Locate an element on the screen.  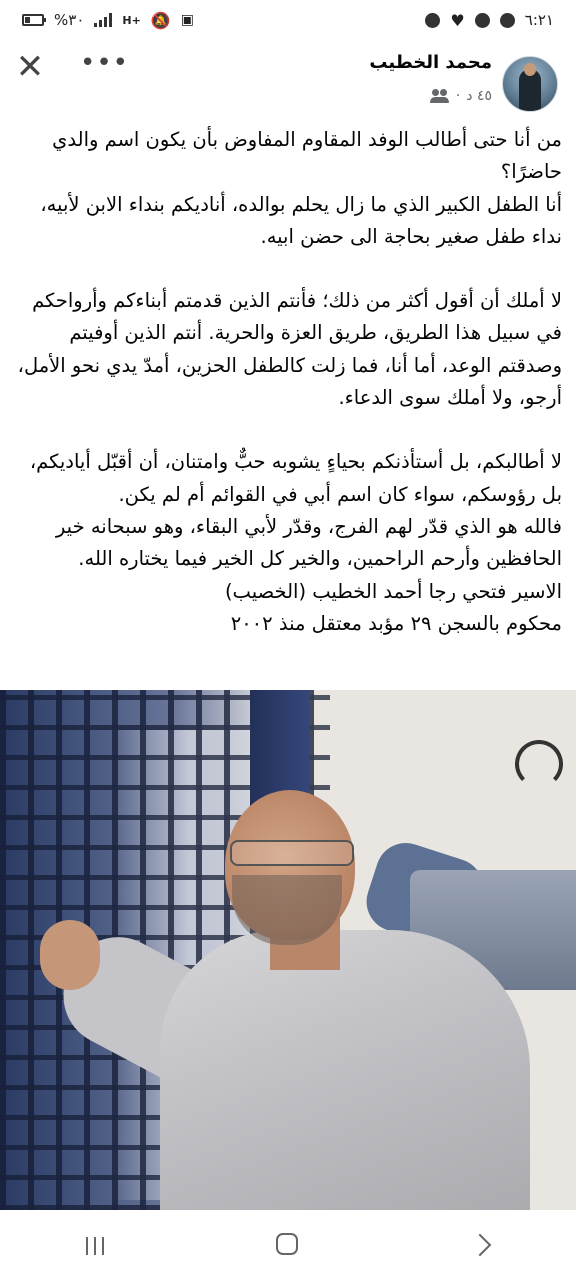
mute-icon: 🔕 is located at coordinates (160, 20).